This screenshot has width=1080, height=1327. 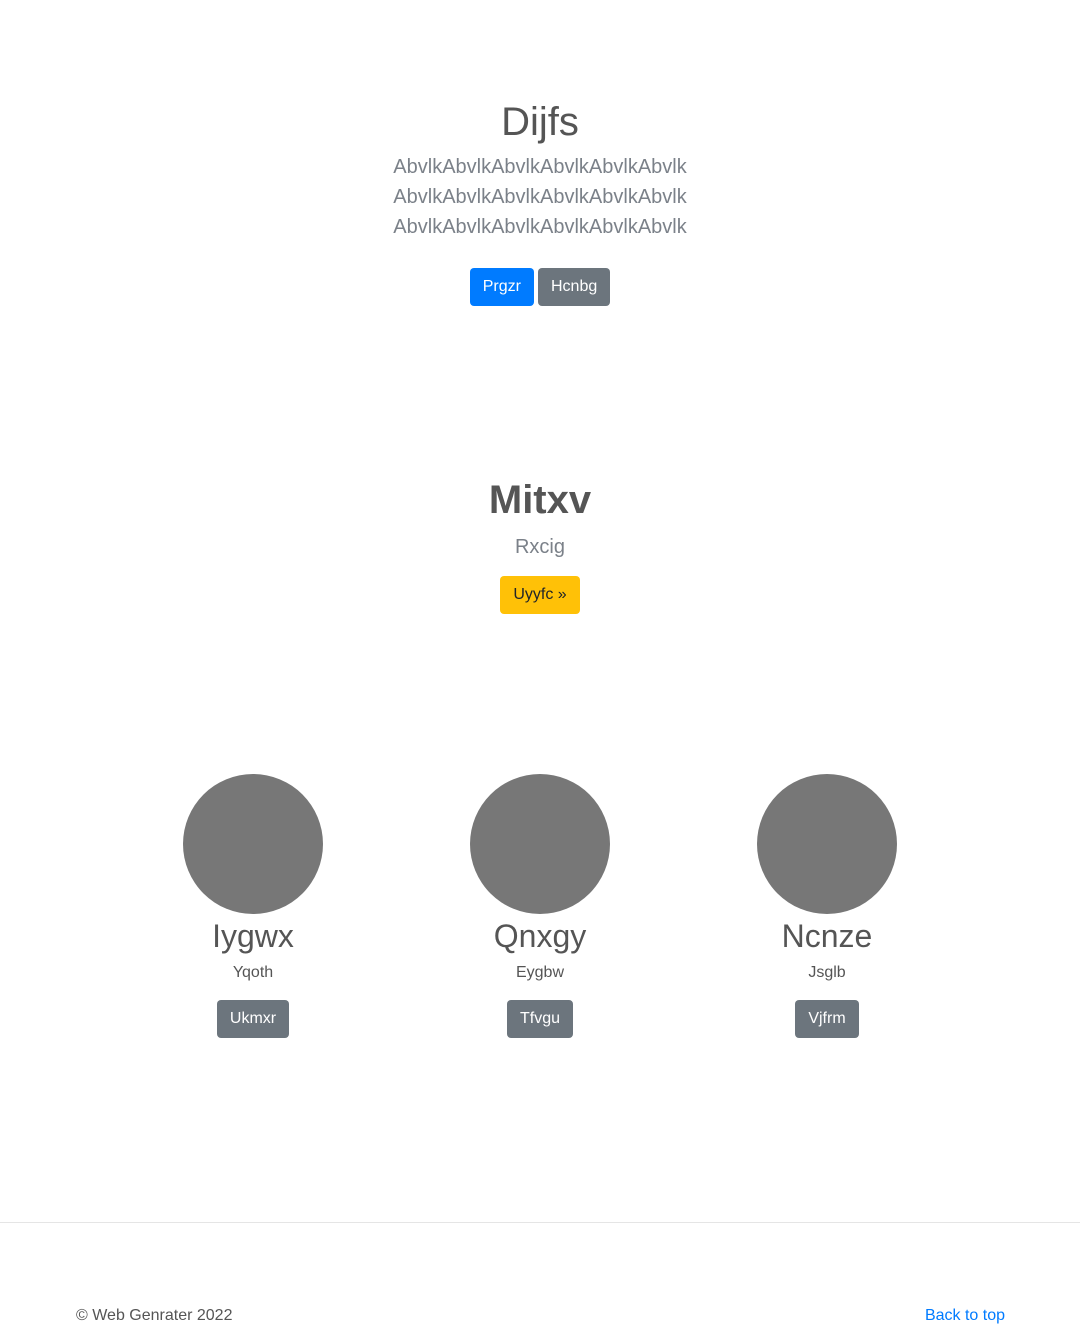 I want to click on card-name: Iygwx, so click(x=253, y=936).